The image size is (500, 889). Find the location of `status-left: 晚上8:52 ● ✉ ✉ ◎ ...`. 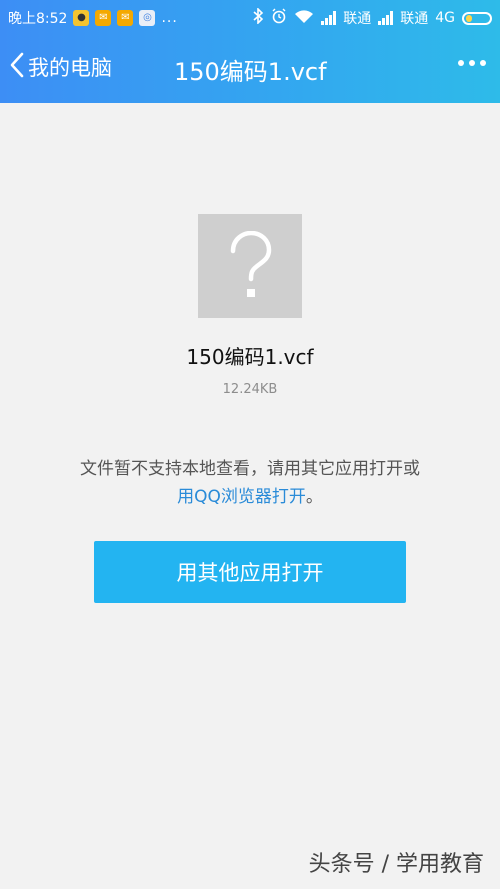

status-left: 晚上8:52 ● ✉ ✉ ◎ ... is located at coordinates (93, 18).